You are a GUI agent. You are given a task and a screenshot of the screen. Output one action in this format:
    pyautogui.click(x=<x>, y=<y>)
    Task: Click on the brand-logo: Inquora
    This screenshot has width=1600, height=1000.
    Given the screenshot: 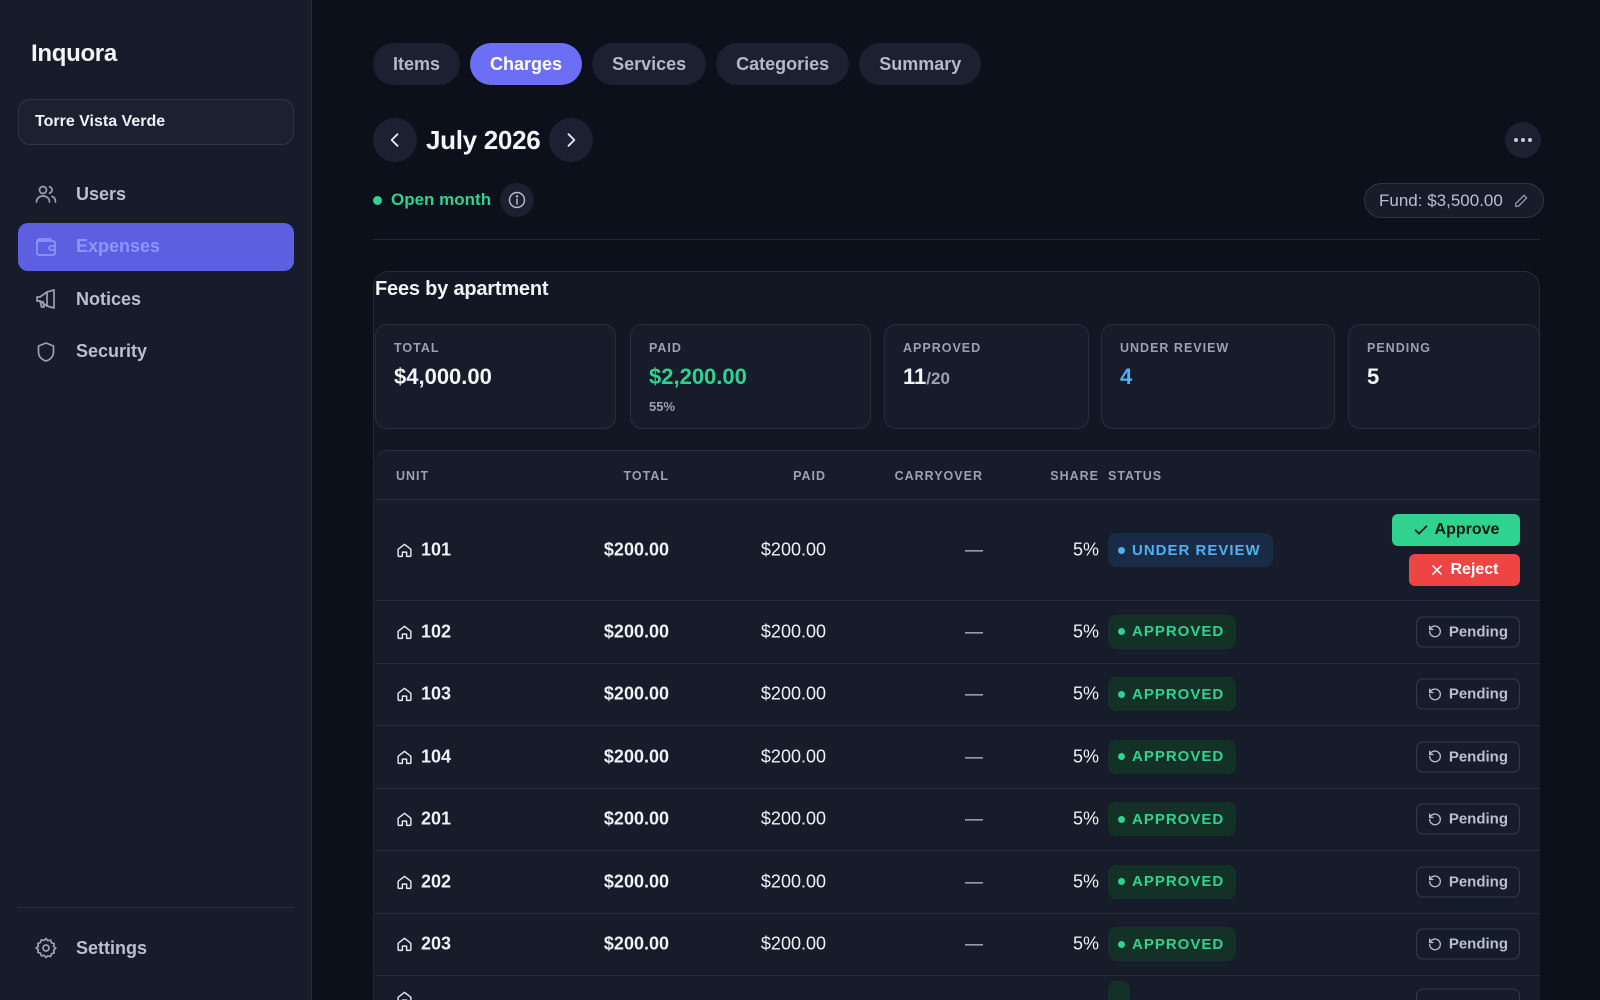 What is the action you would take?
    pyautogui.click(x=74, y=53)
    